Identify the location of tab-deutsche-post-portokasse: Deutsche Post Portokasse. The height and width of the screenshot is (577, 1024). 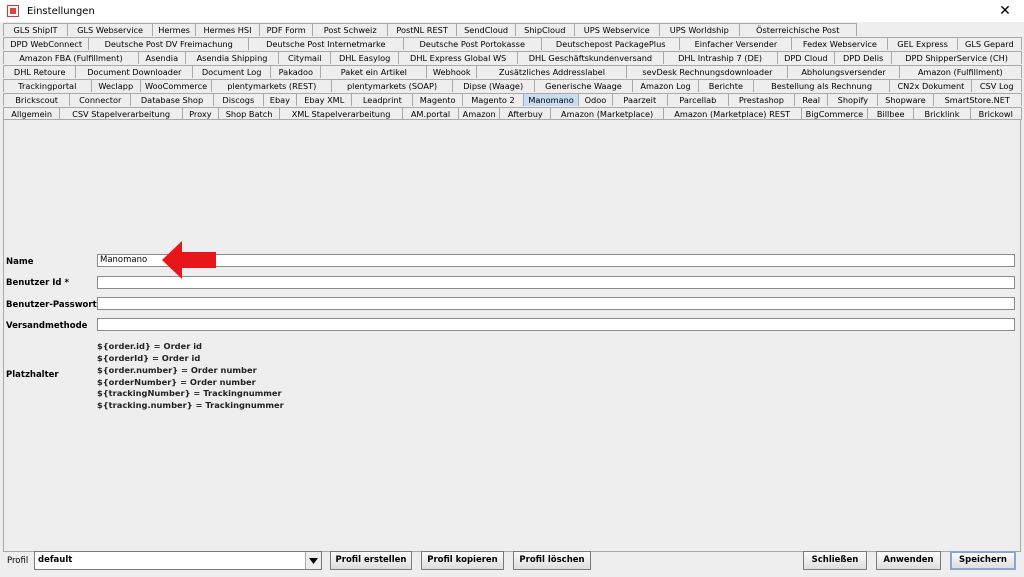
(472, 43).